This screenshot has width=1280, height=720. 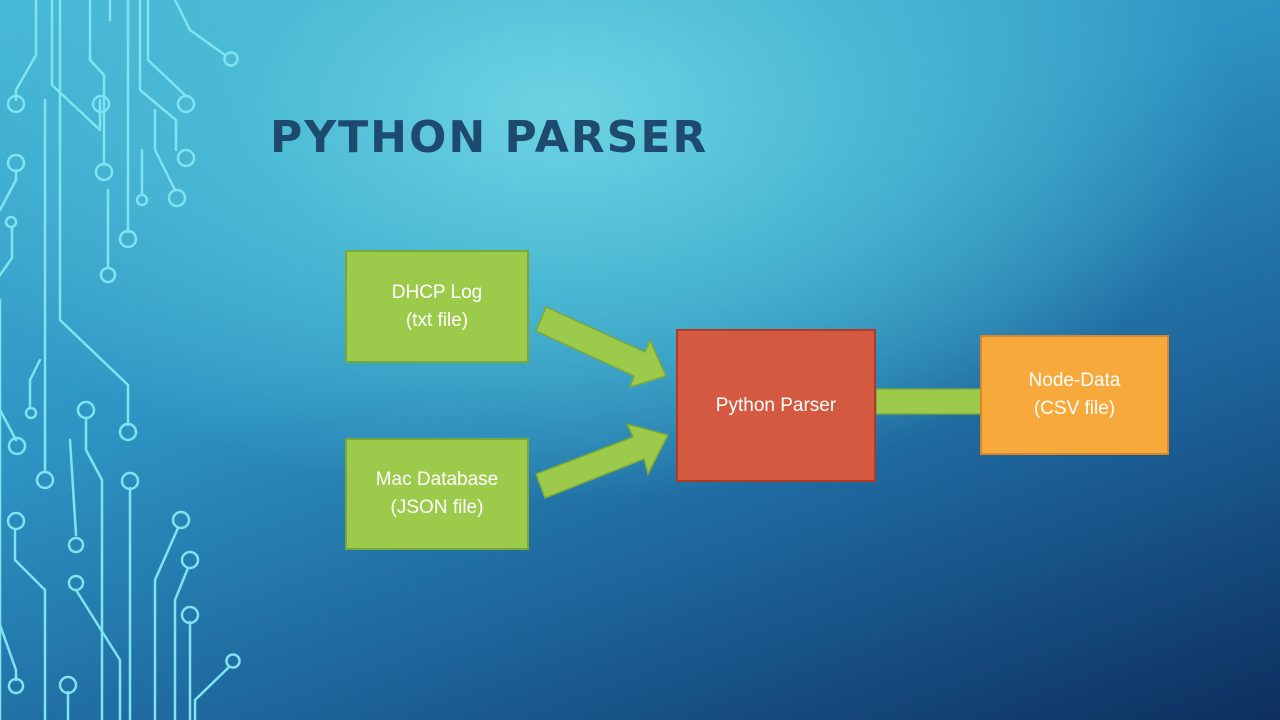 What do you see at coordinates (437, 494) in the screenshot?
I see `mac-database-box: Mac Database (JSON file)` at bounding box center [437, 494].